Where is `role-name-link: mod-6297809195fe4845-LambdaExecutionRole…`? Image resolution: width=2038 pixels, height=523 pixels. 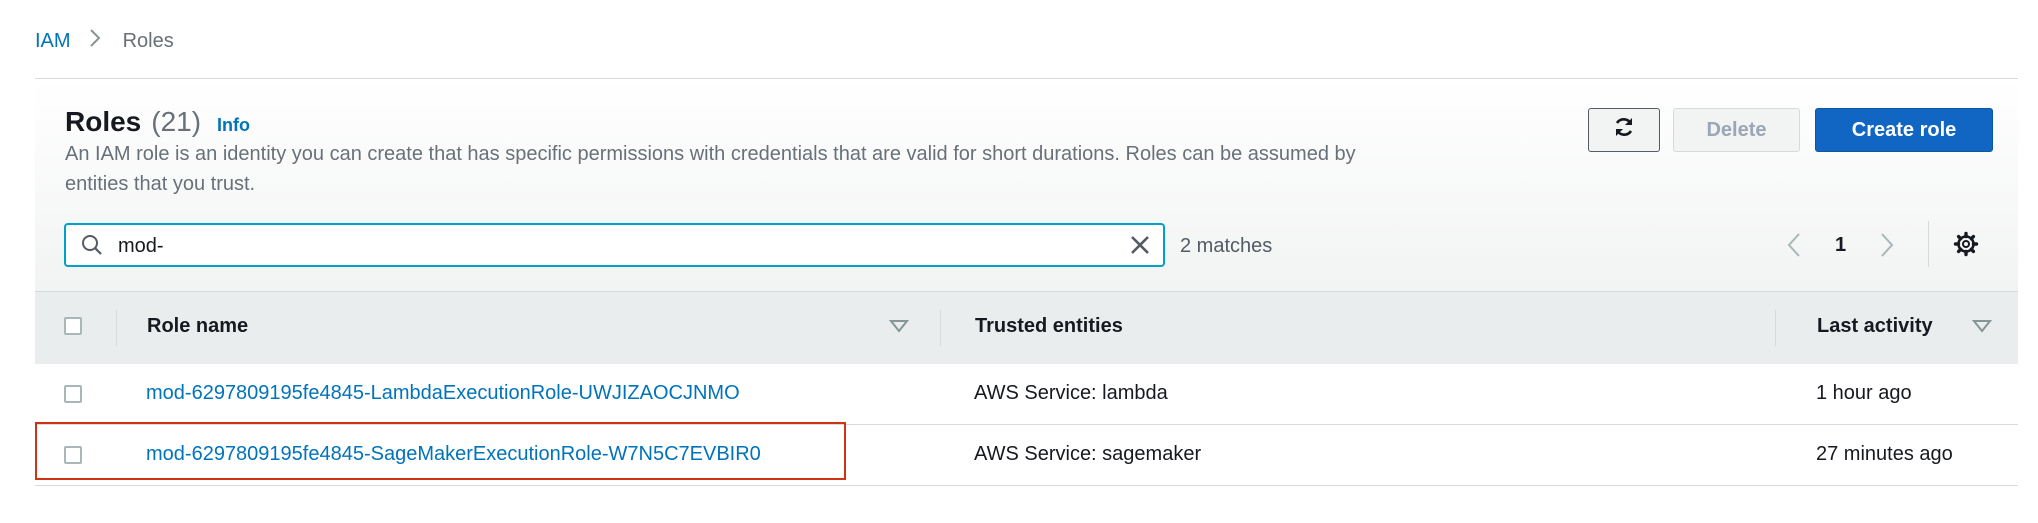
role-name-link: mod-6297809195fe4845-LambdaExecutionRole… is located at coordinates (443, 393).